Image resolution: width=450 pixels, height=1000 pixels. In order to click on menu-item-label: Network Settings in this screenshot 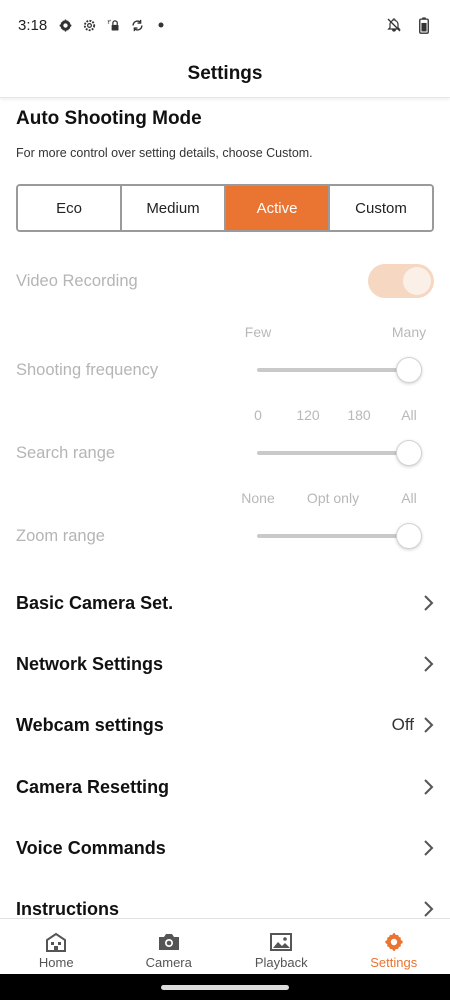, I will do `click(90, 663)`.